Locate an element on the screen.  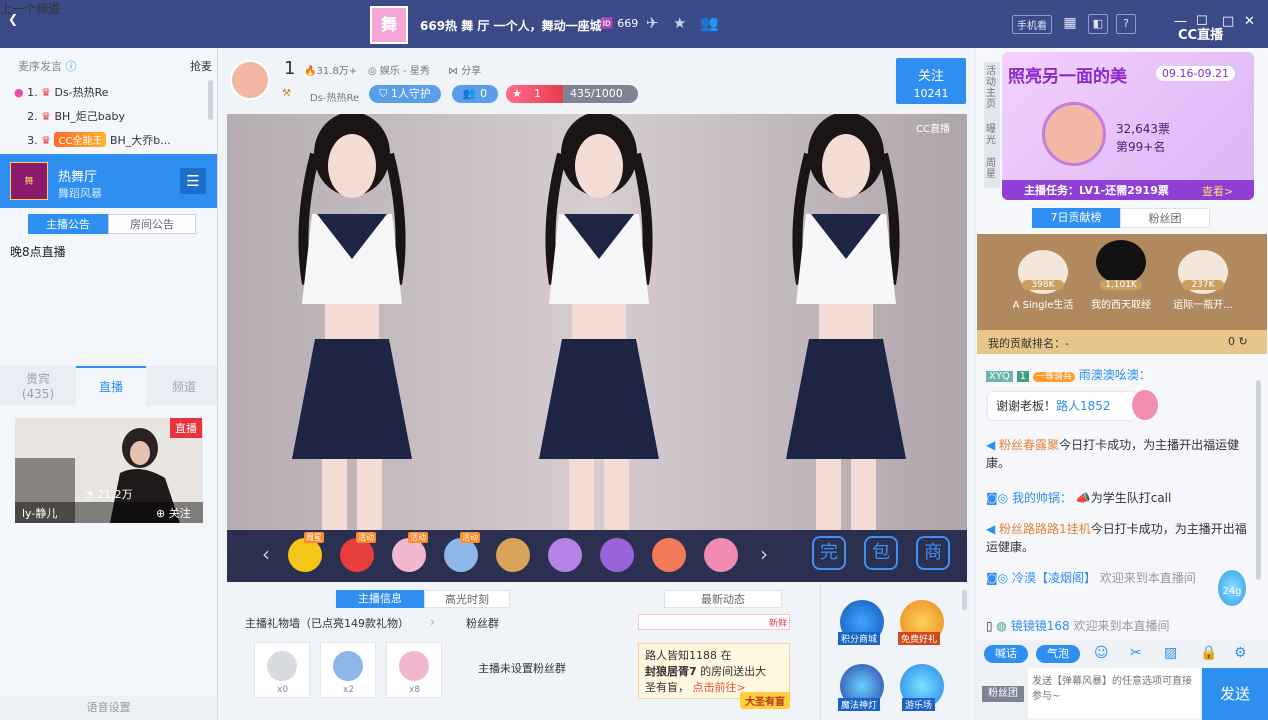
channel-thumbnail: 舞 is located at coordinates (29, 181).